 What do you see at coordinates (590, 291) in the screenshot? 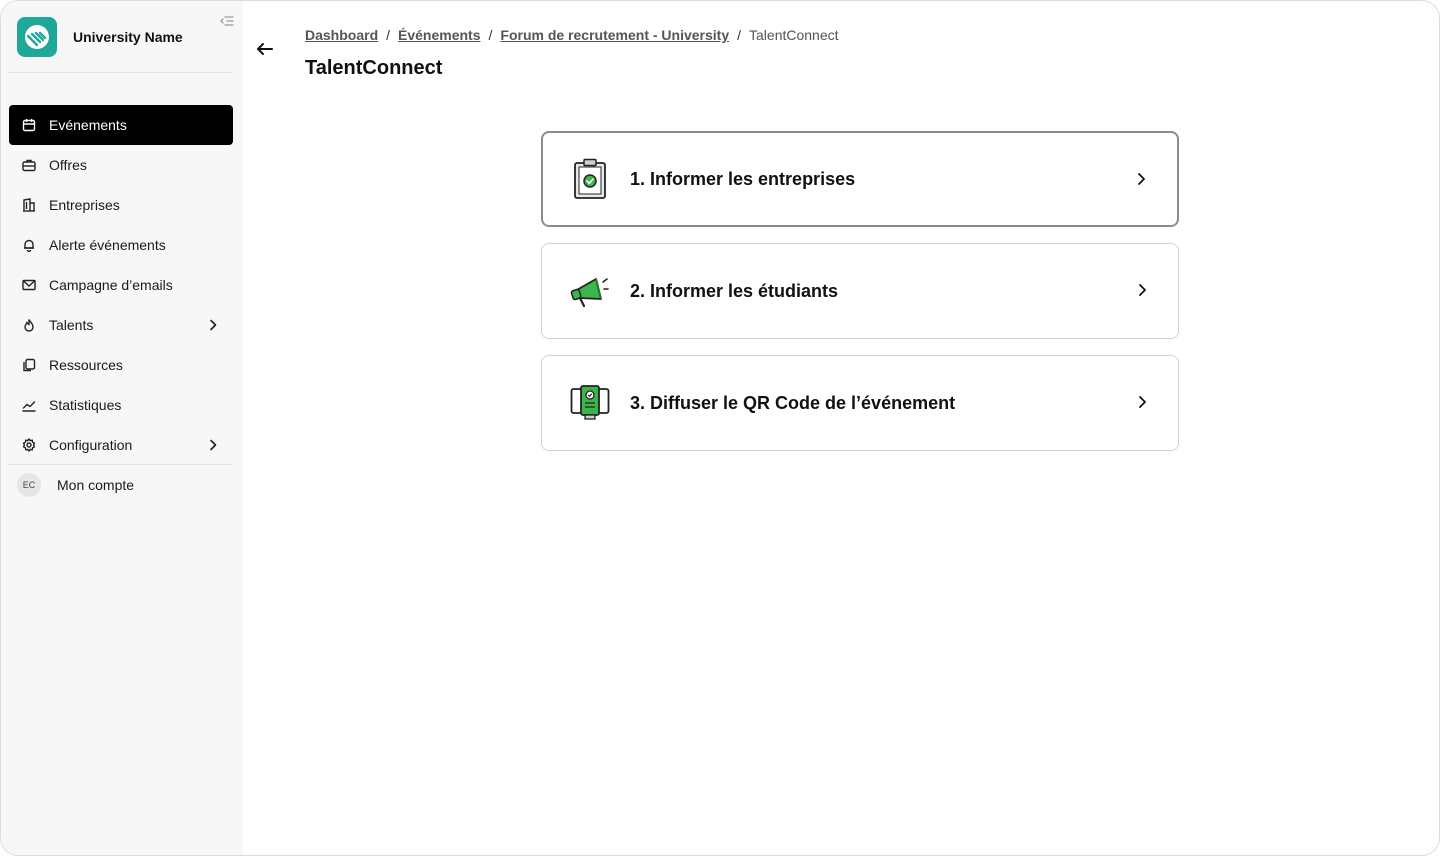
I see `megaphone-icon` at bounding box center [590, 291].